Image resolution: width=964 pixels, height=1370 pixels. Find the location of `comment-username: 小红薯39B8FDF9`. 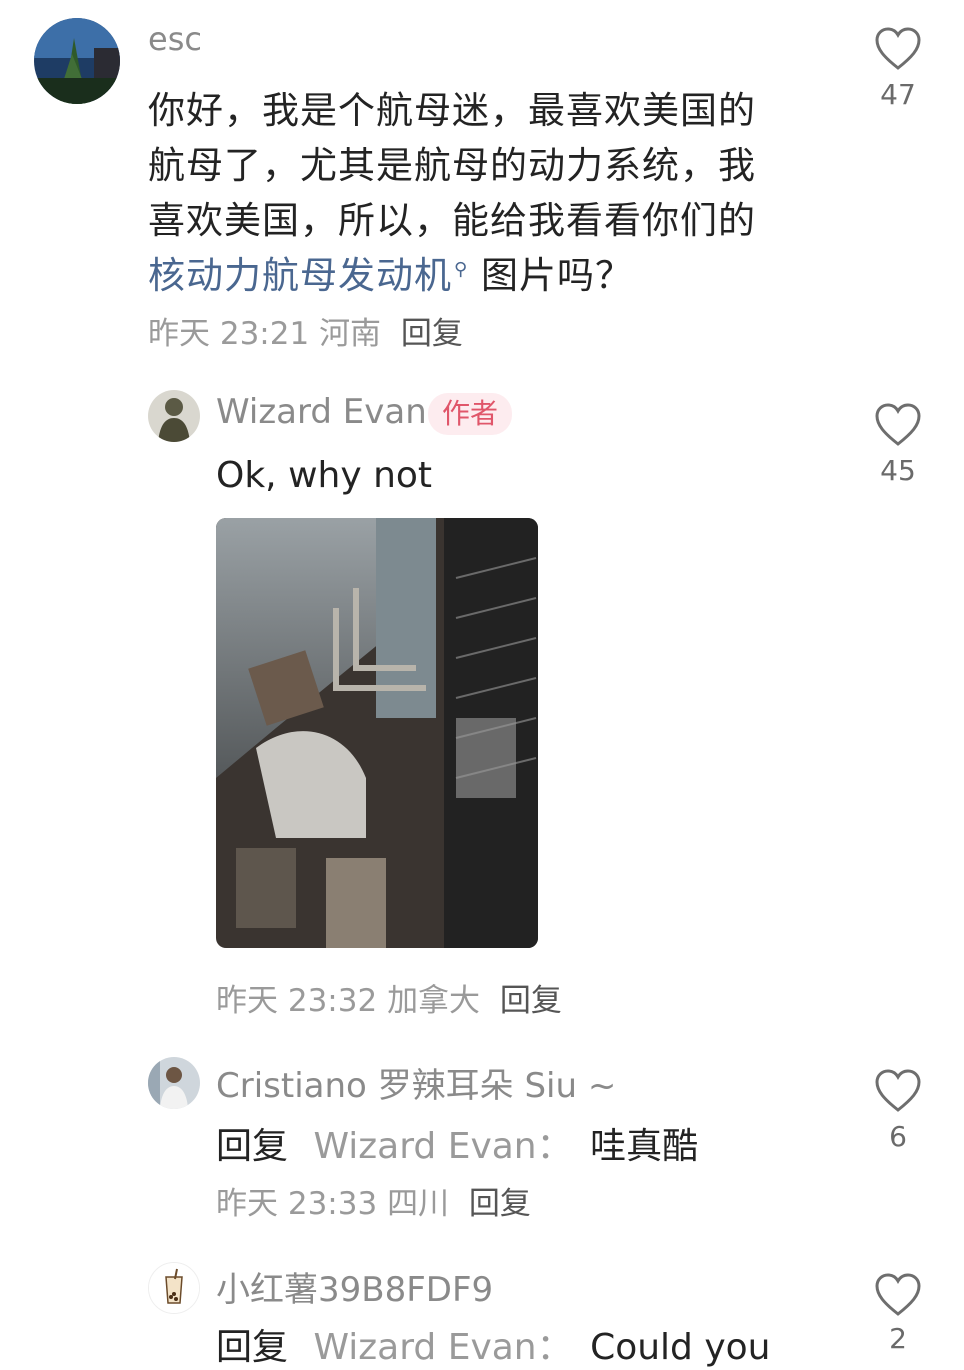

comment-username: 小红薯39B8FDF9 is located at coordinates (354, 1286).